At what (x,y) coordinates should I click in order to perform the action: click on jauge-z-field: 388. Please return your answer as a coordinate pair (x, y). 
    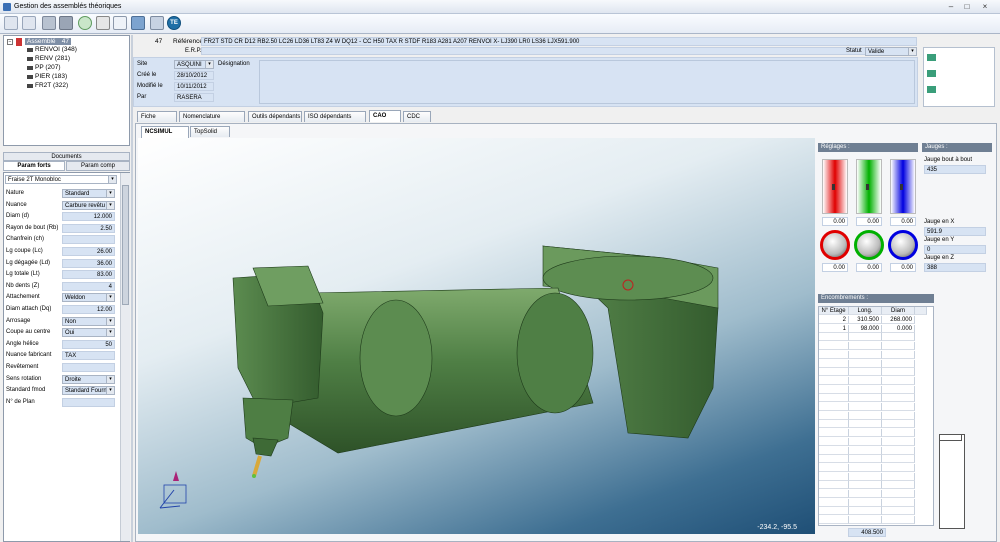
    Looking at the image, I should click on (955, 267).